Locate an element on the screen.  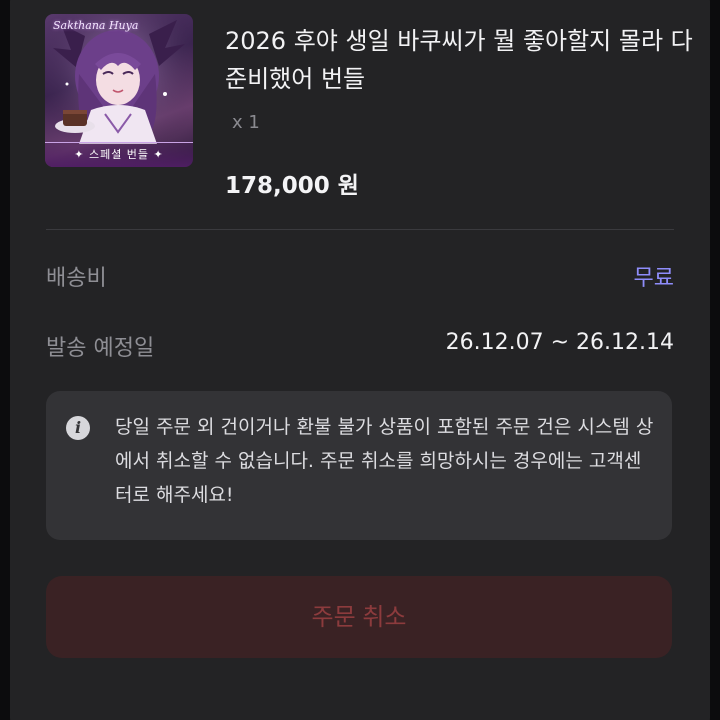
section-divider is located at coordinates (360, 229).